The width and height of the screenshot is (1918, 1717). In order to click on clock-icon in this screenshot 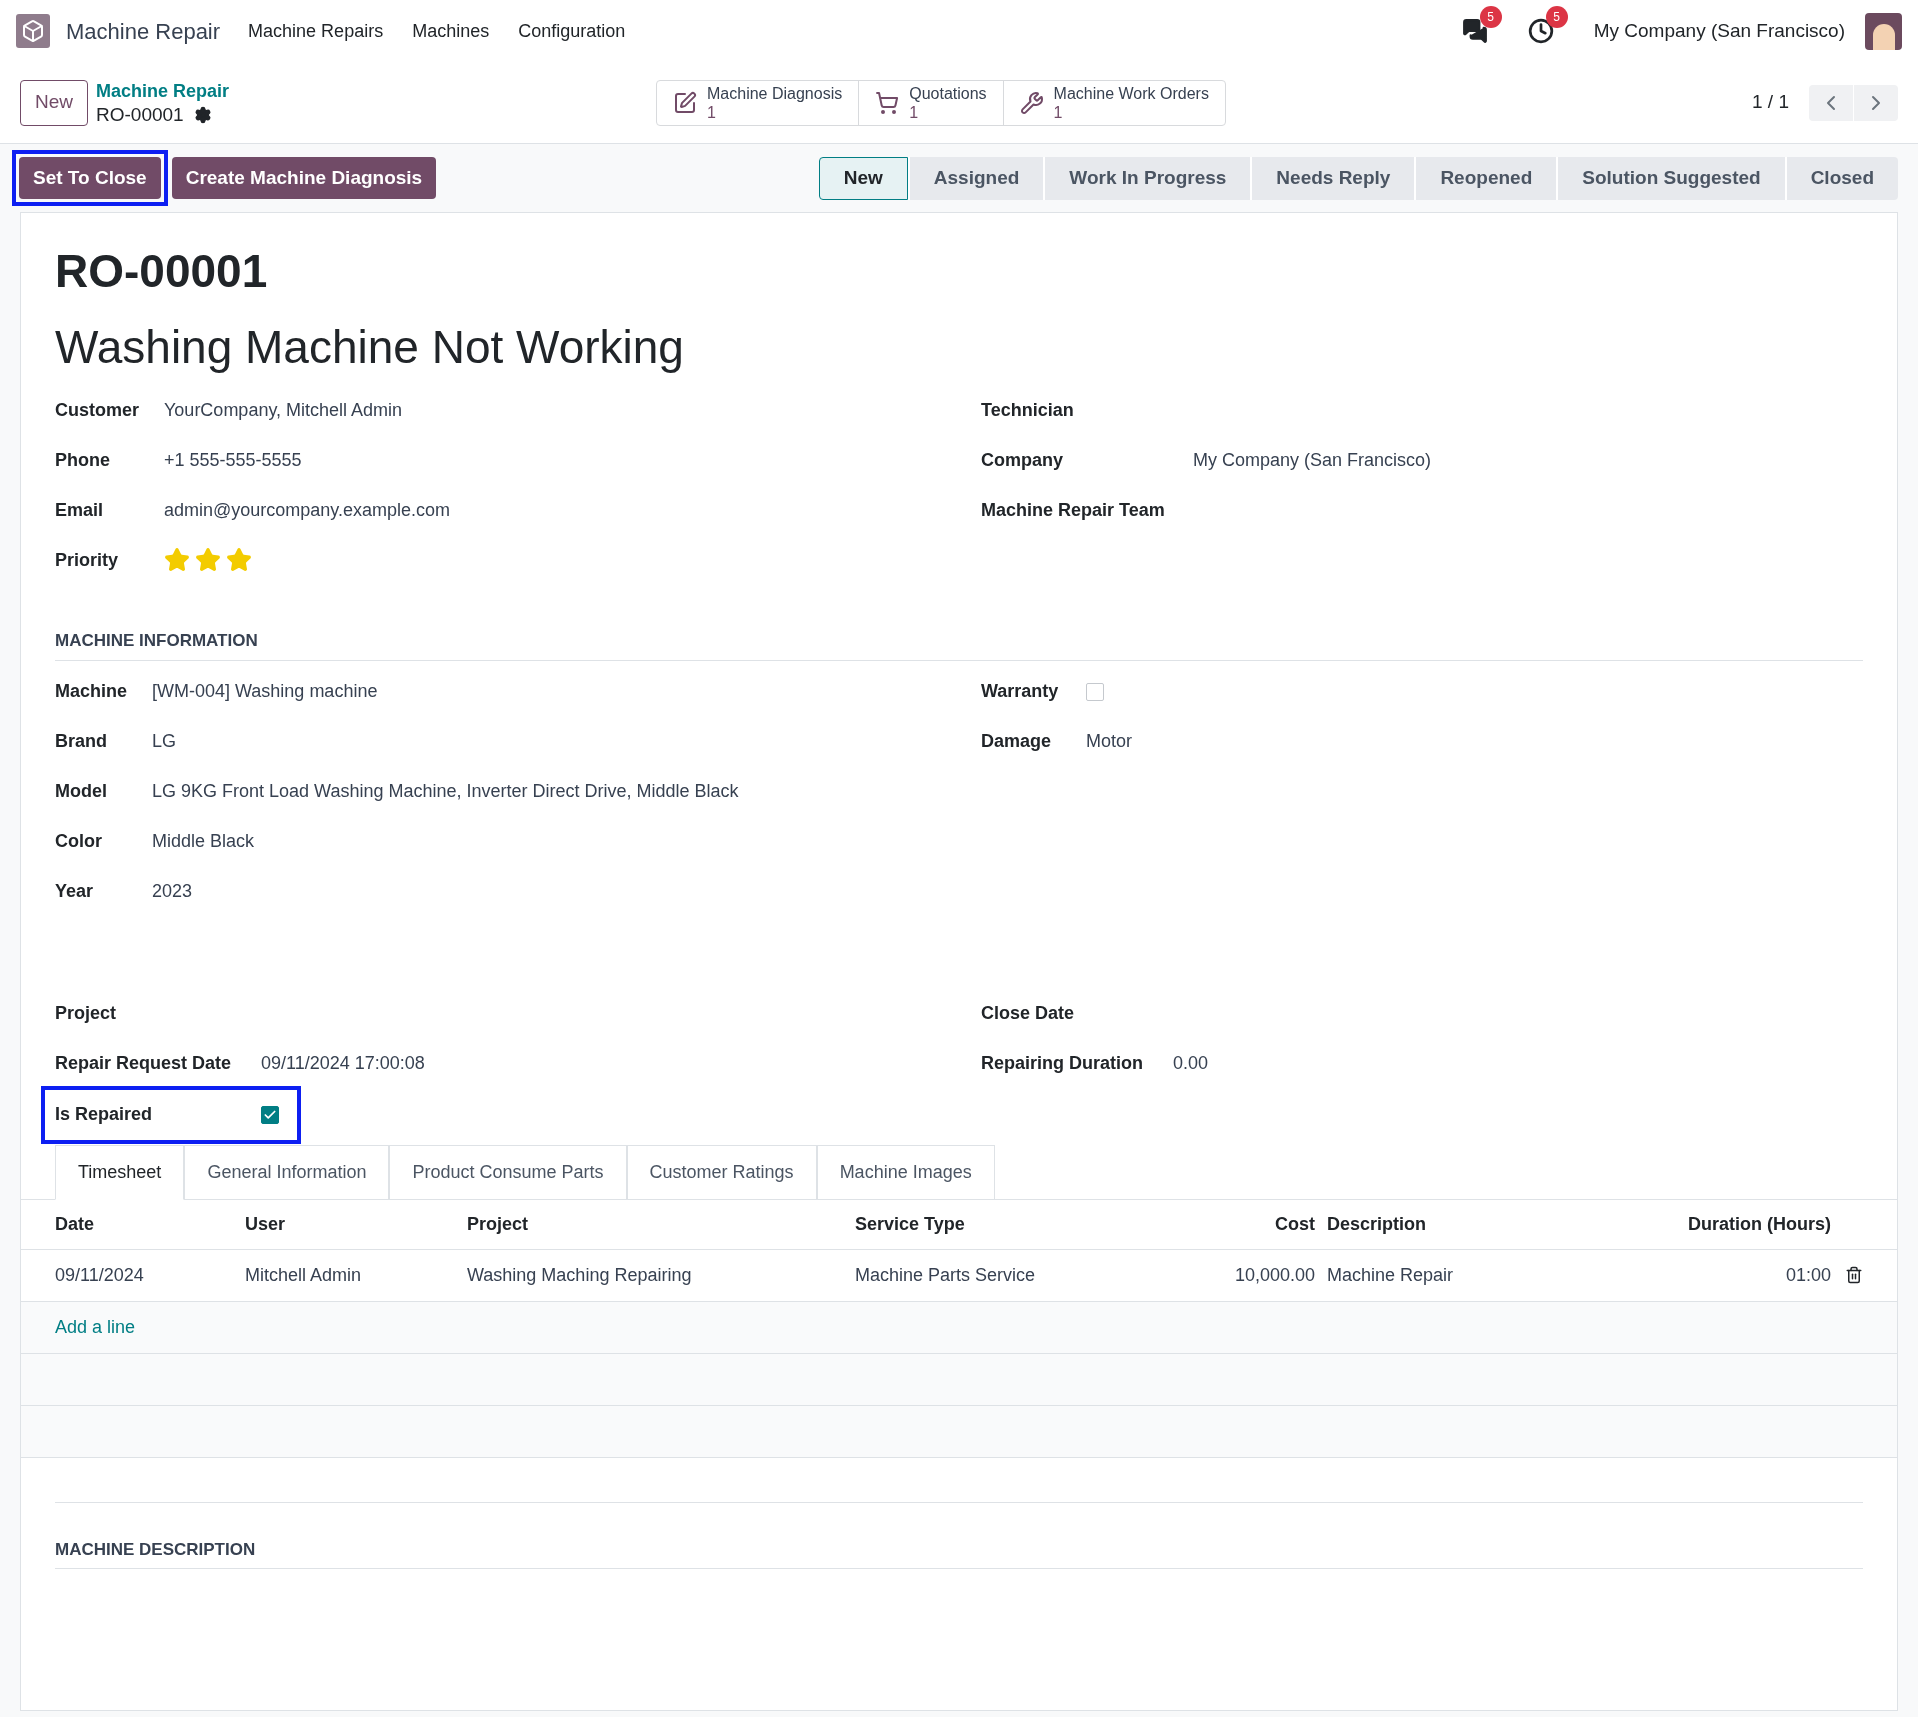, I will do `click(1540, 31)`.